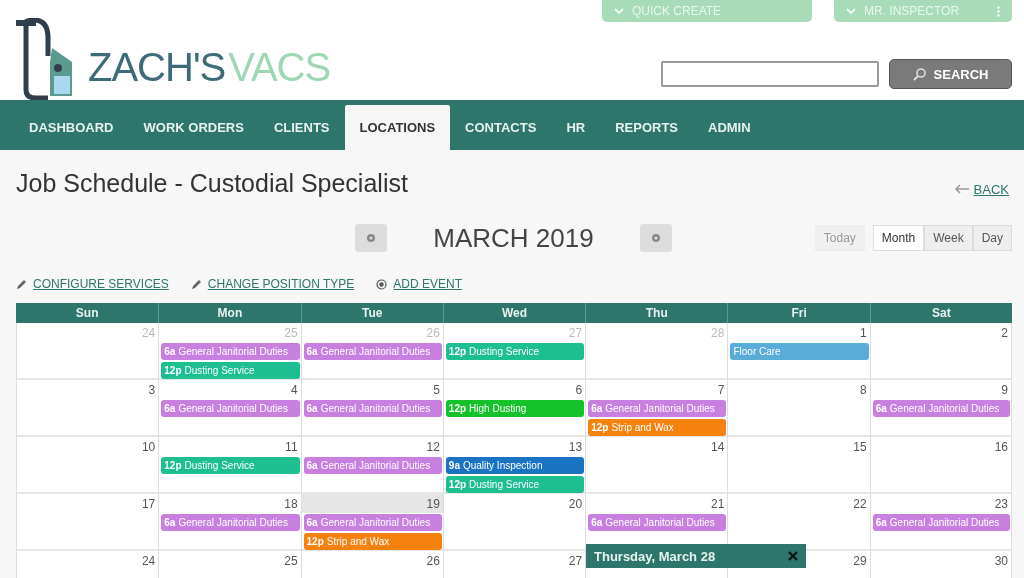 The width and height of the screenshot is (1024, 578). Describe the element at coordinates (157, 67) in the screenshot. I see `brand-name: ZACH'S` at that location.